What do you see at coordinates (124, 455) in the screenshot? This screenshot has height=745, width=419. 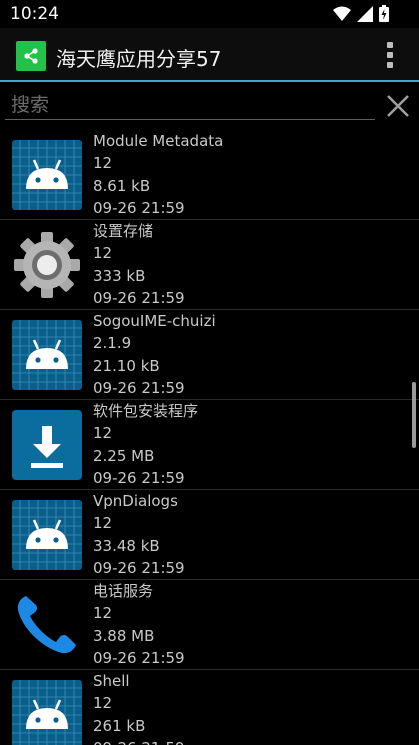 I see `app-size: 2.25 MB` at bounding box center [124, 455].